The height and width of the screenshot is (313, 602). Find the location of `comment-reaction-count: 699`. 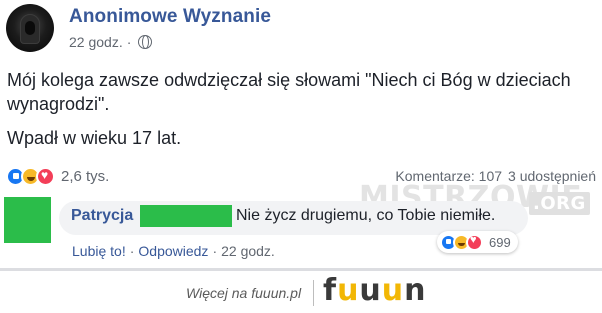

comment-reaction-count: 699 is located at coordinates (500, 242).